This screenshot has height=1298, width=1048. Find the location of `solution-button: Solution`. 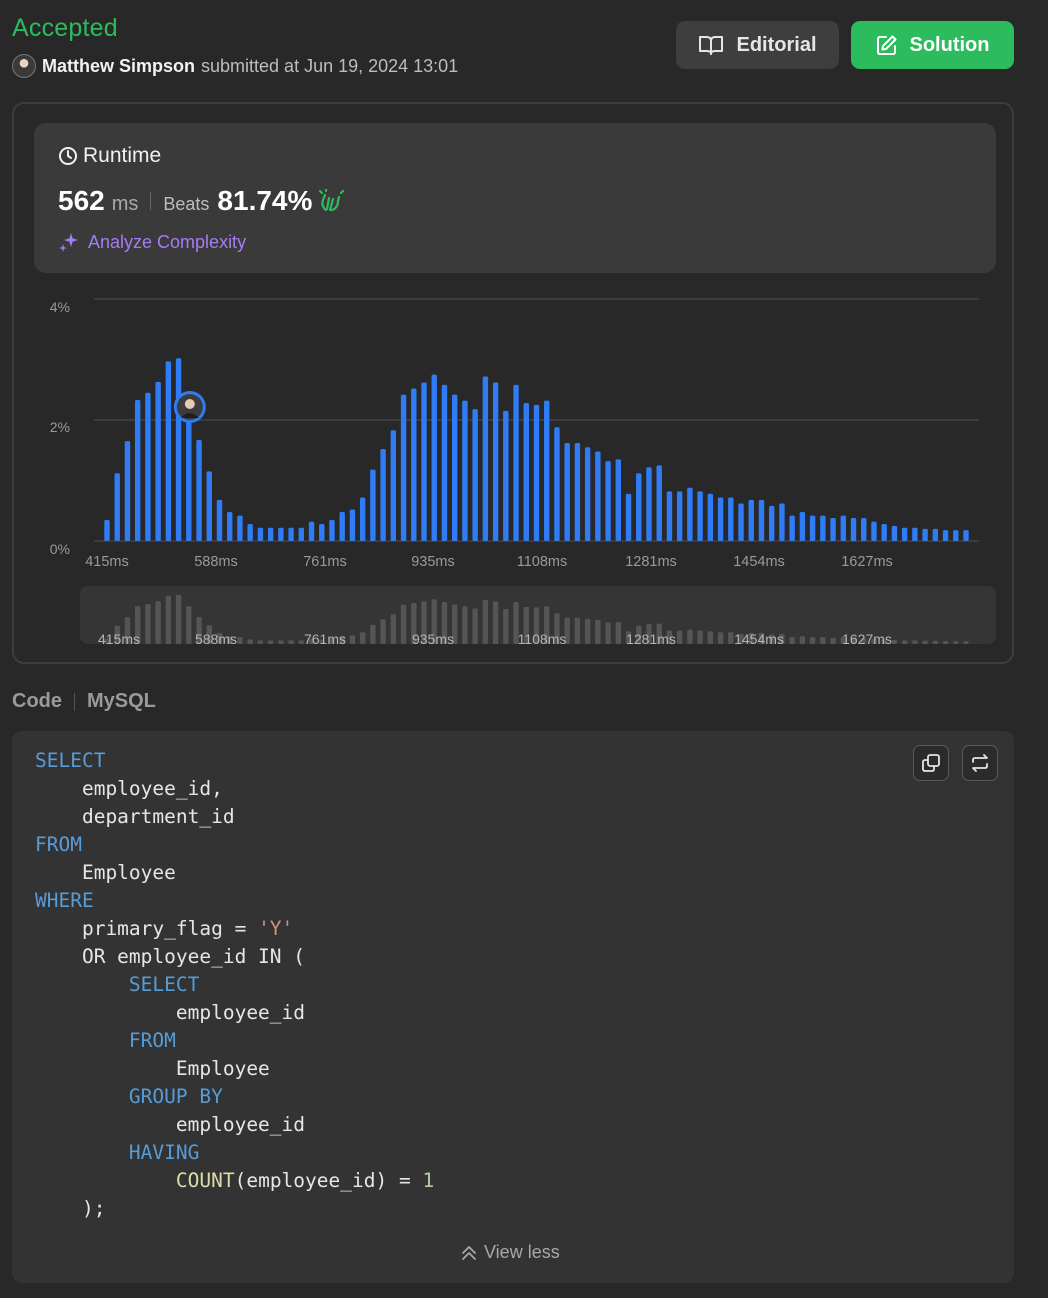

solution-button: Solution is located at coordinates (932, 45).